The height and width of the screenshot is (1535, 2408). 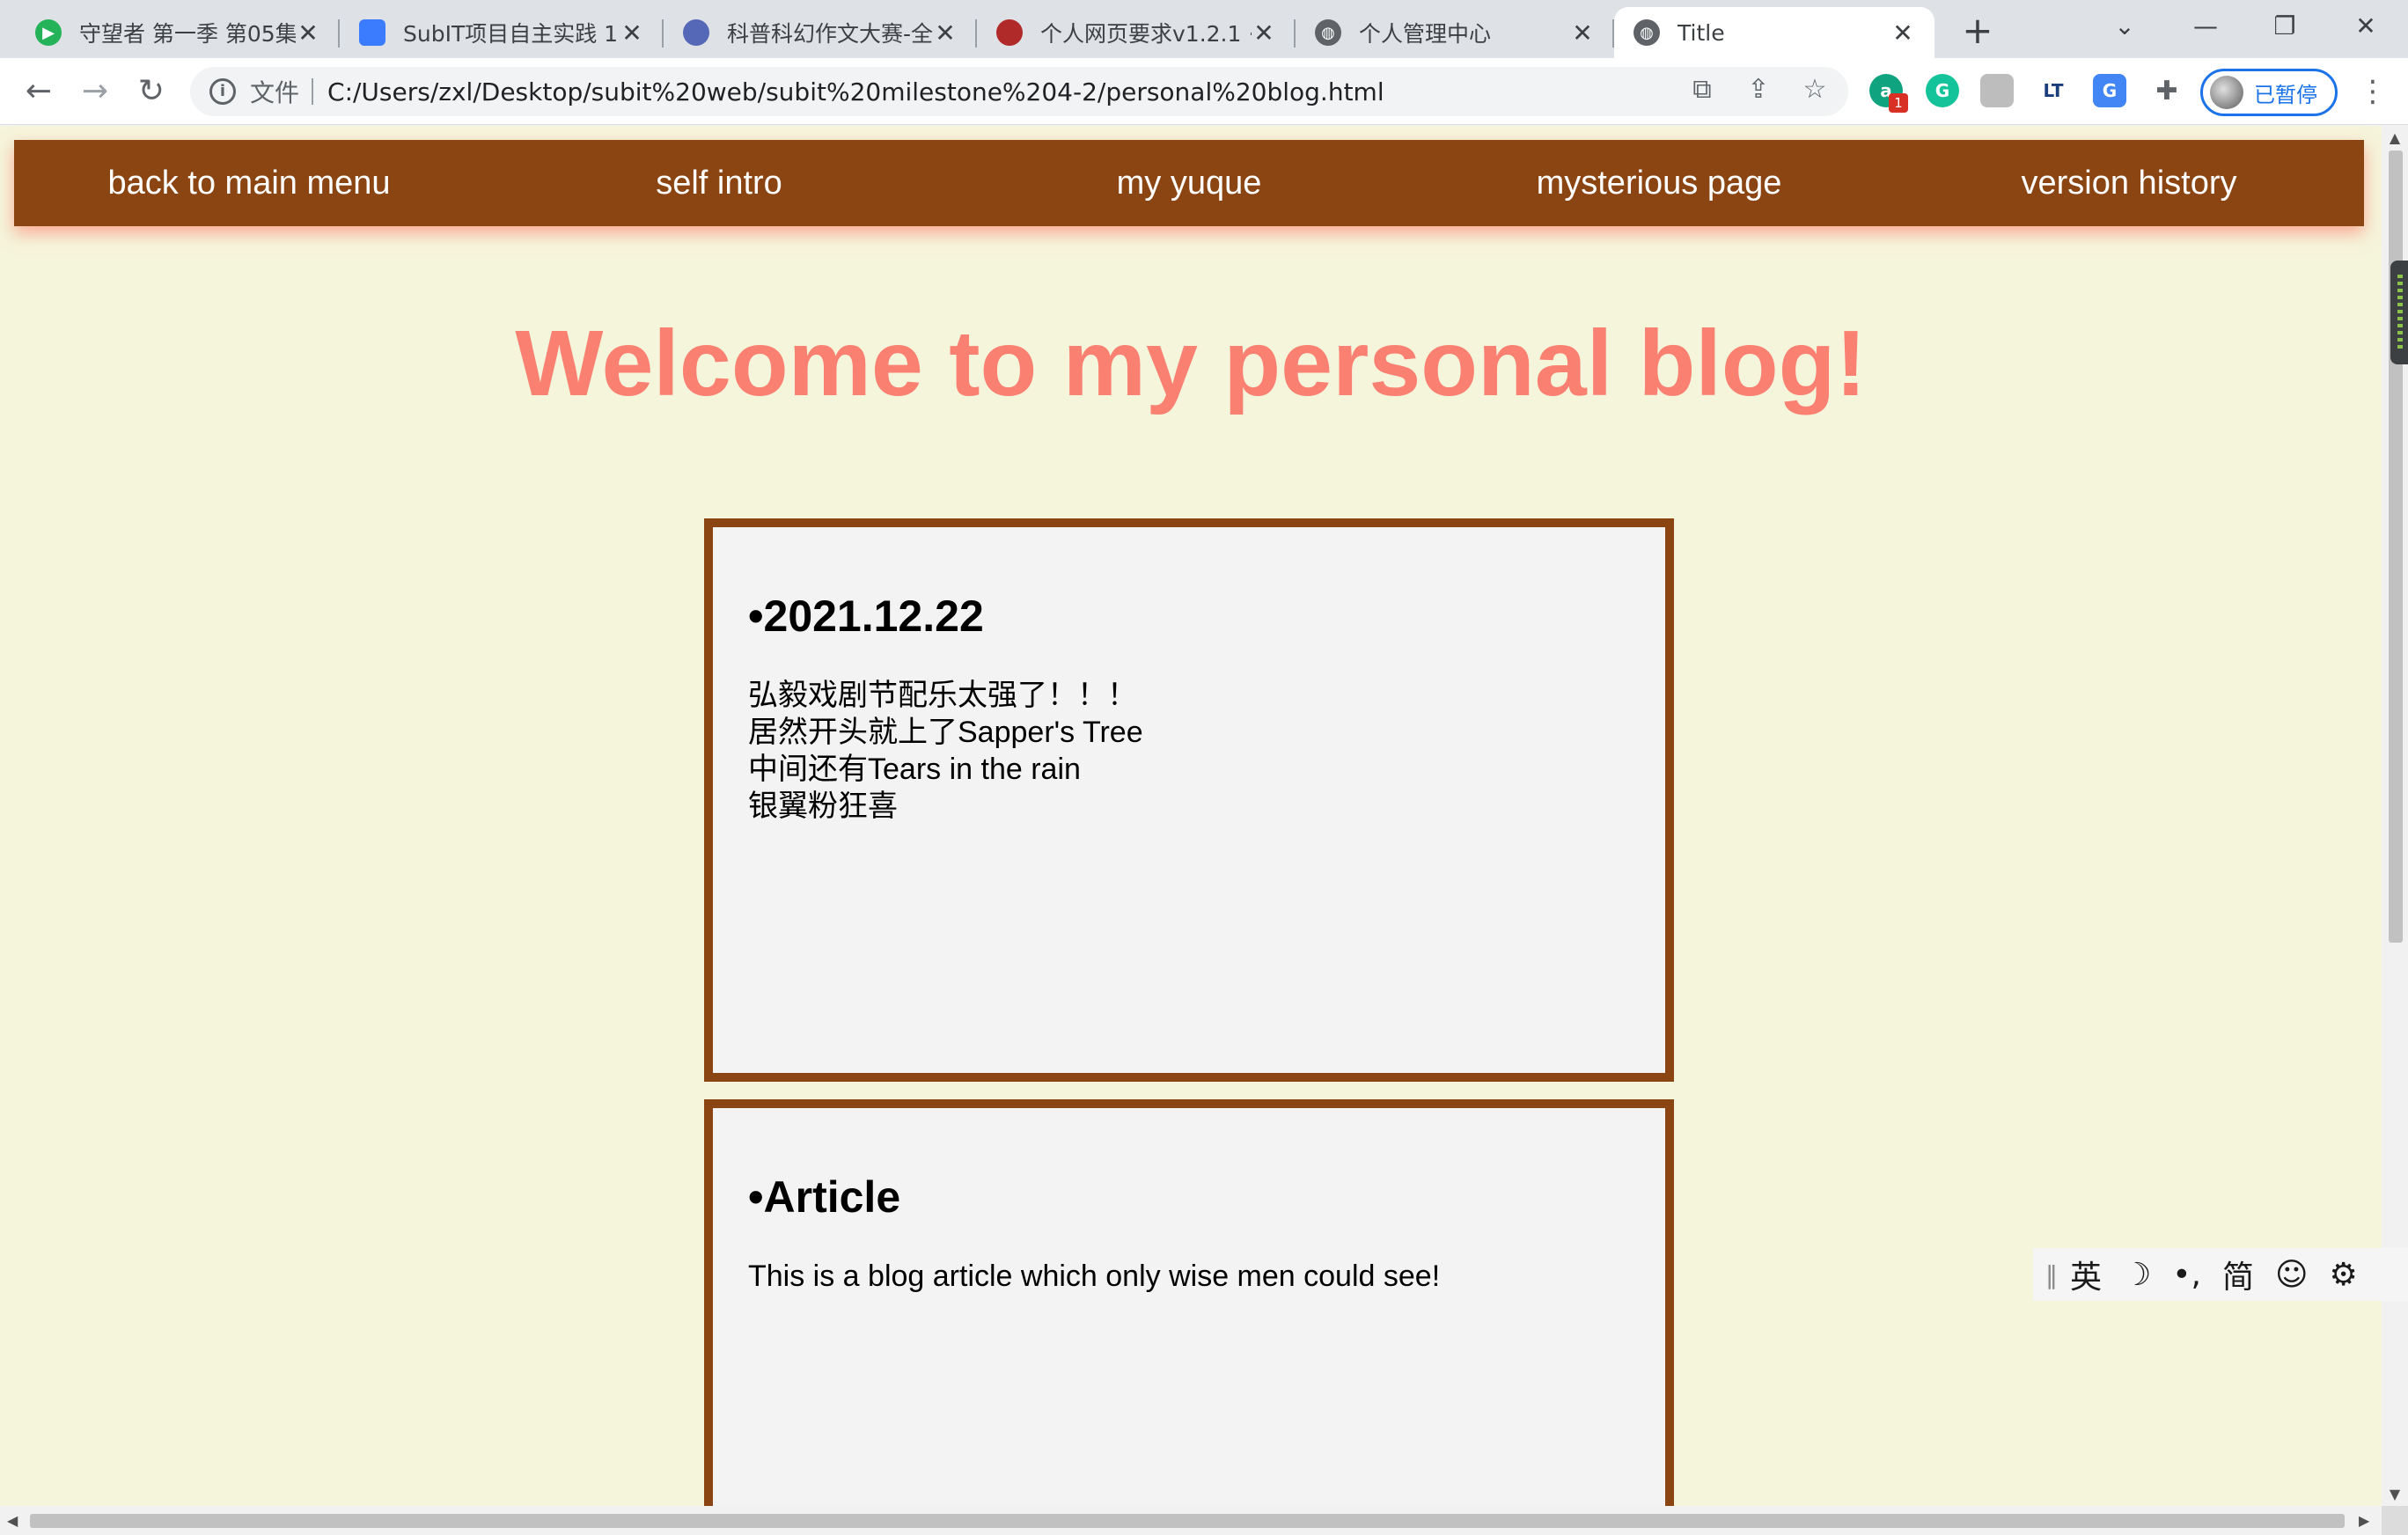 I want to click on minimize-icon: —, so click(x=2205, y=26).